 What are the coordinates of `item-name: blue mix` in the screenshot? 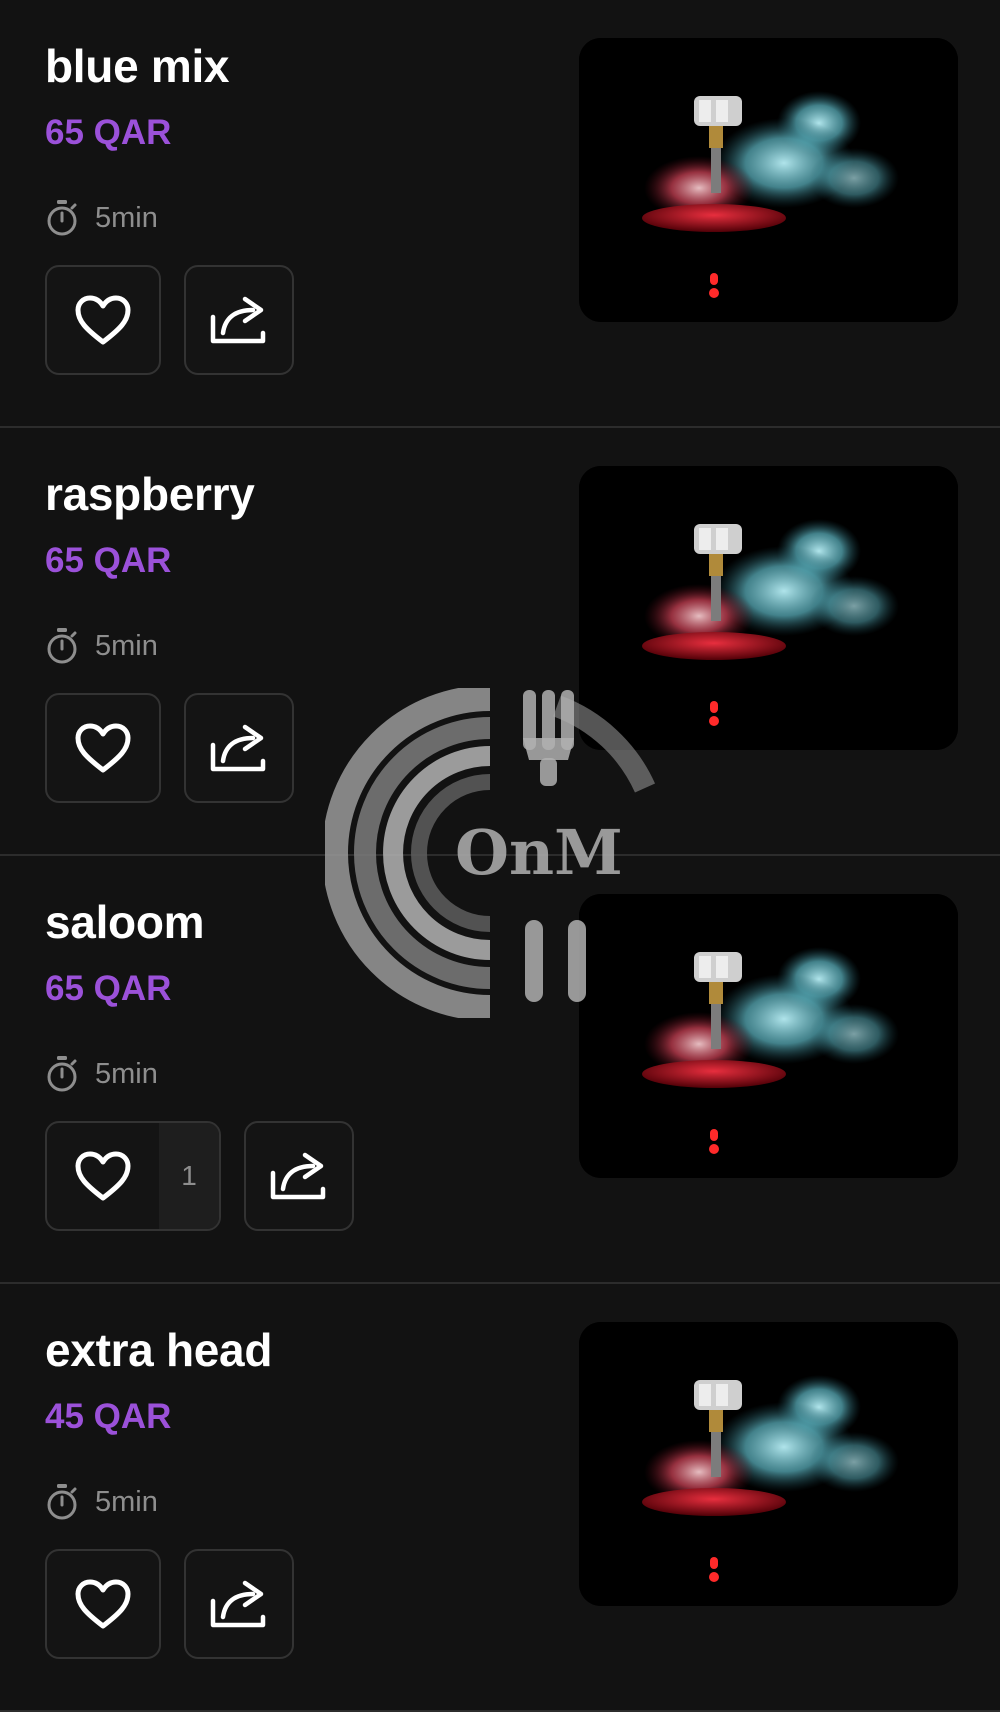 It's located at (137, 66).